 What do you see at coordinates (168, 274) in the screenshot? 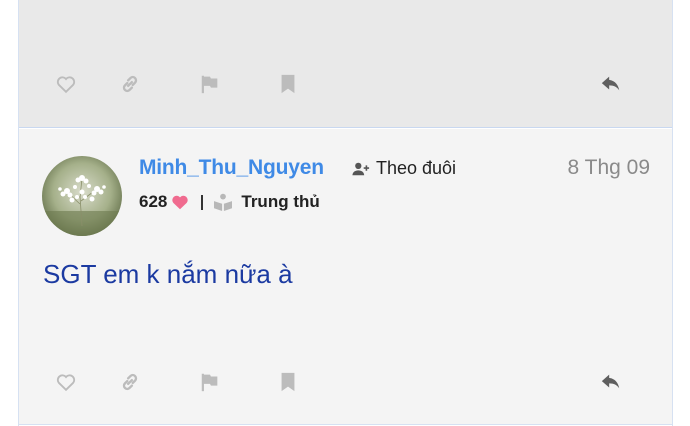
I see `post-content: SGT em k nắm nữa à` at bounding box center [168, 274].